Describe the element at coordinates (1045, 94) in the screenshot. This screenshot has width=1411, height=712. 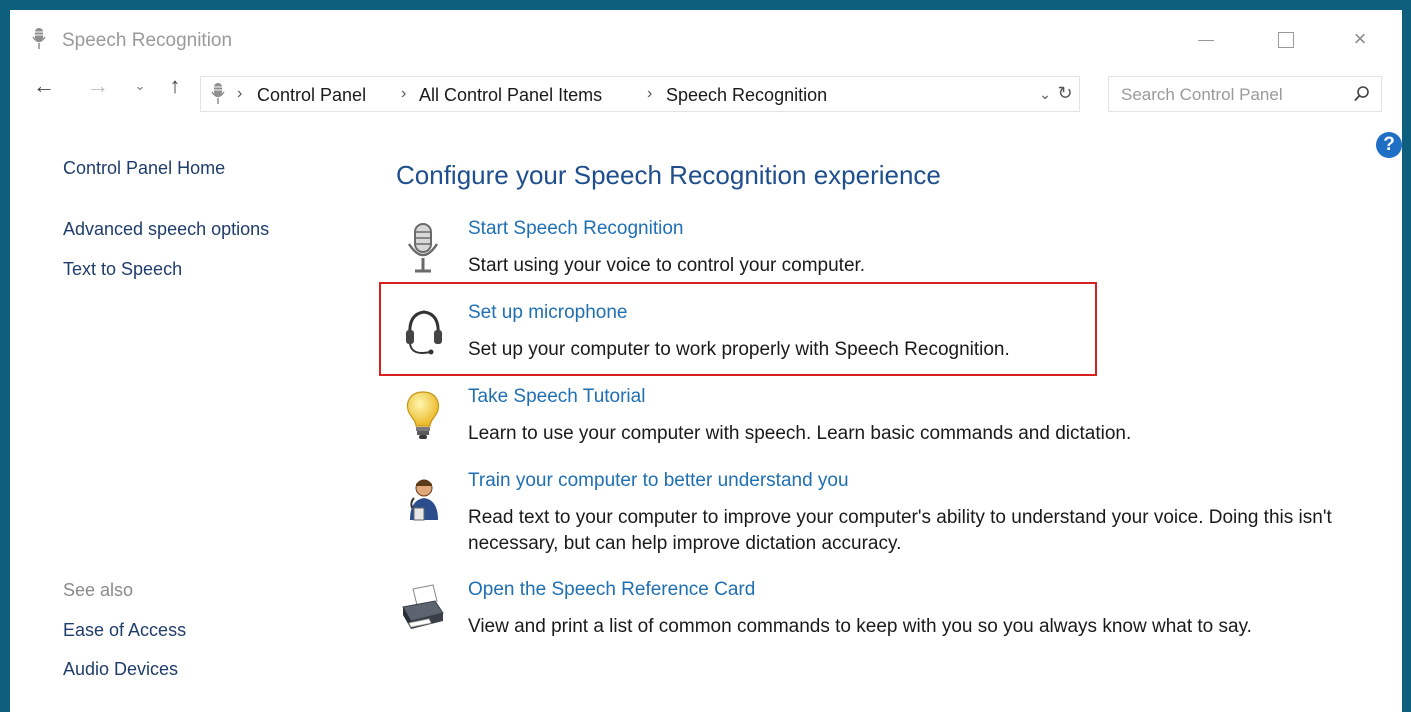
I see `address-dropdown-icon: ⌄` at that location.